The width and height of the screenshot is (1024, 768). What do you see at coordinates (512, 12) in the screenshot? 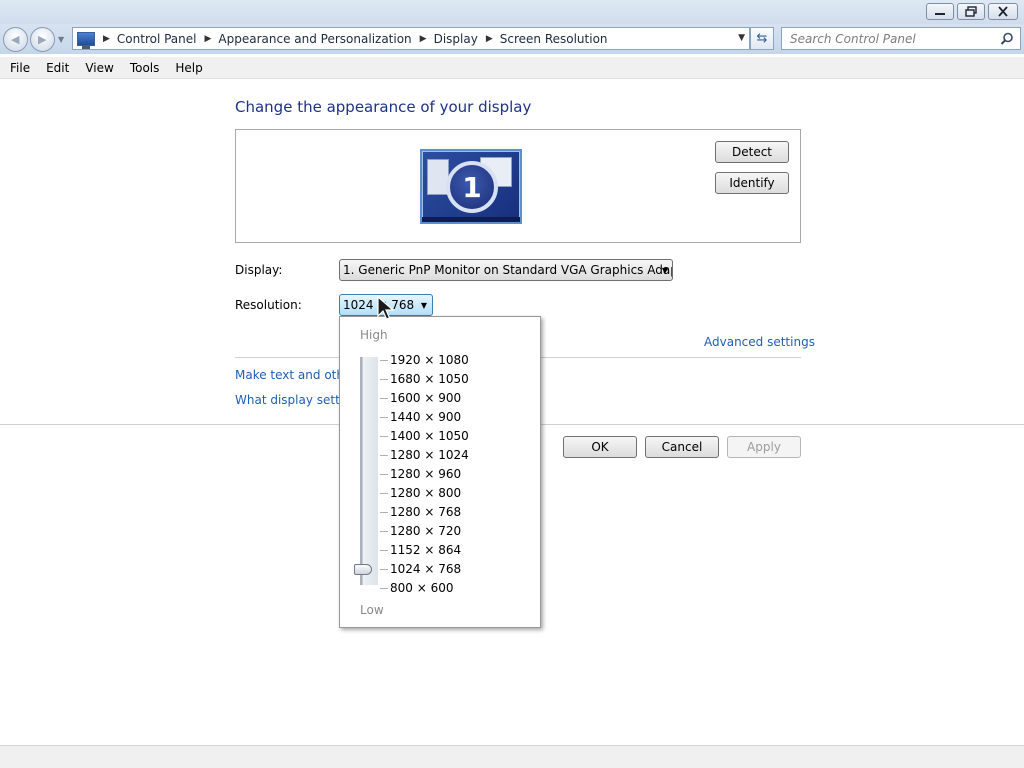
I see `title-bar` at bounding box center [512, 12].